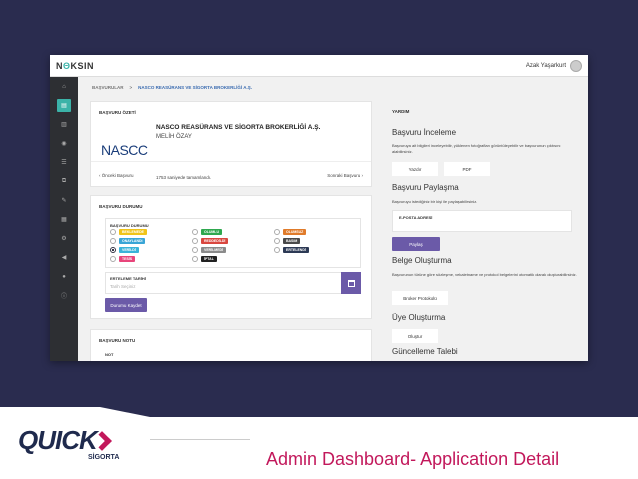  What do you see at coordinates (64, 124) in the screenshot?
I see `sidebar-chart-icon: ▥` at bounding box center [64, 124].